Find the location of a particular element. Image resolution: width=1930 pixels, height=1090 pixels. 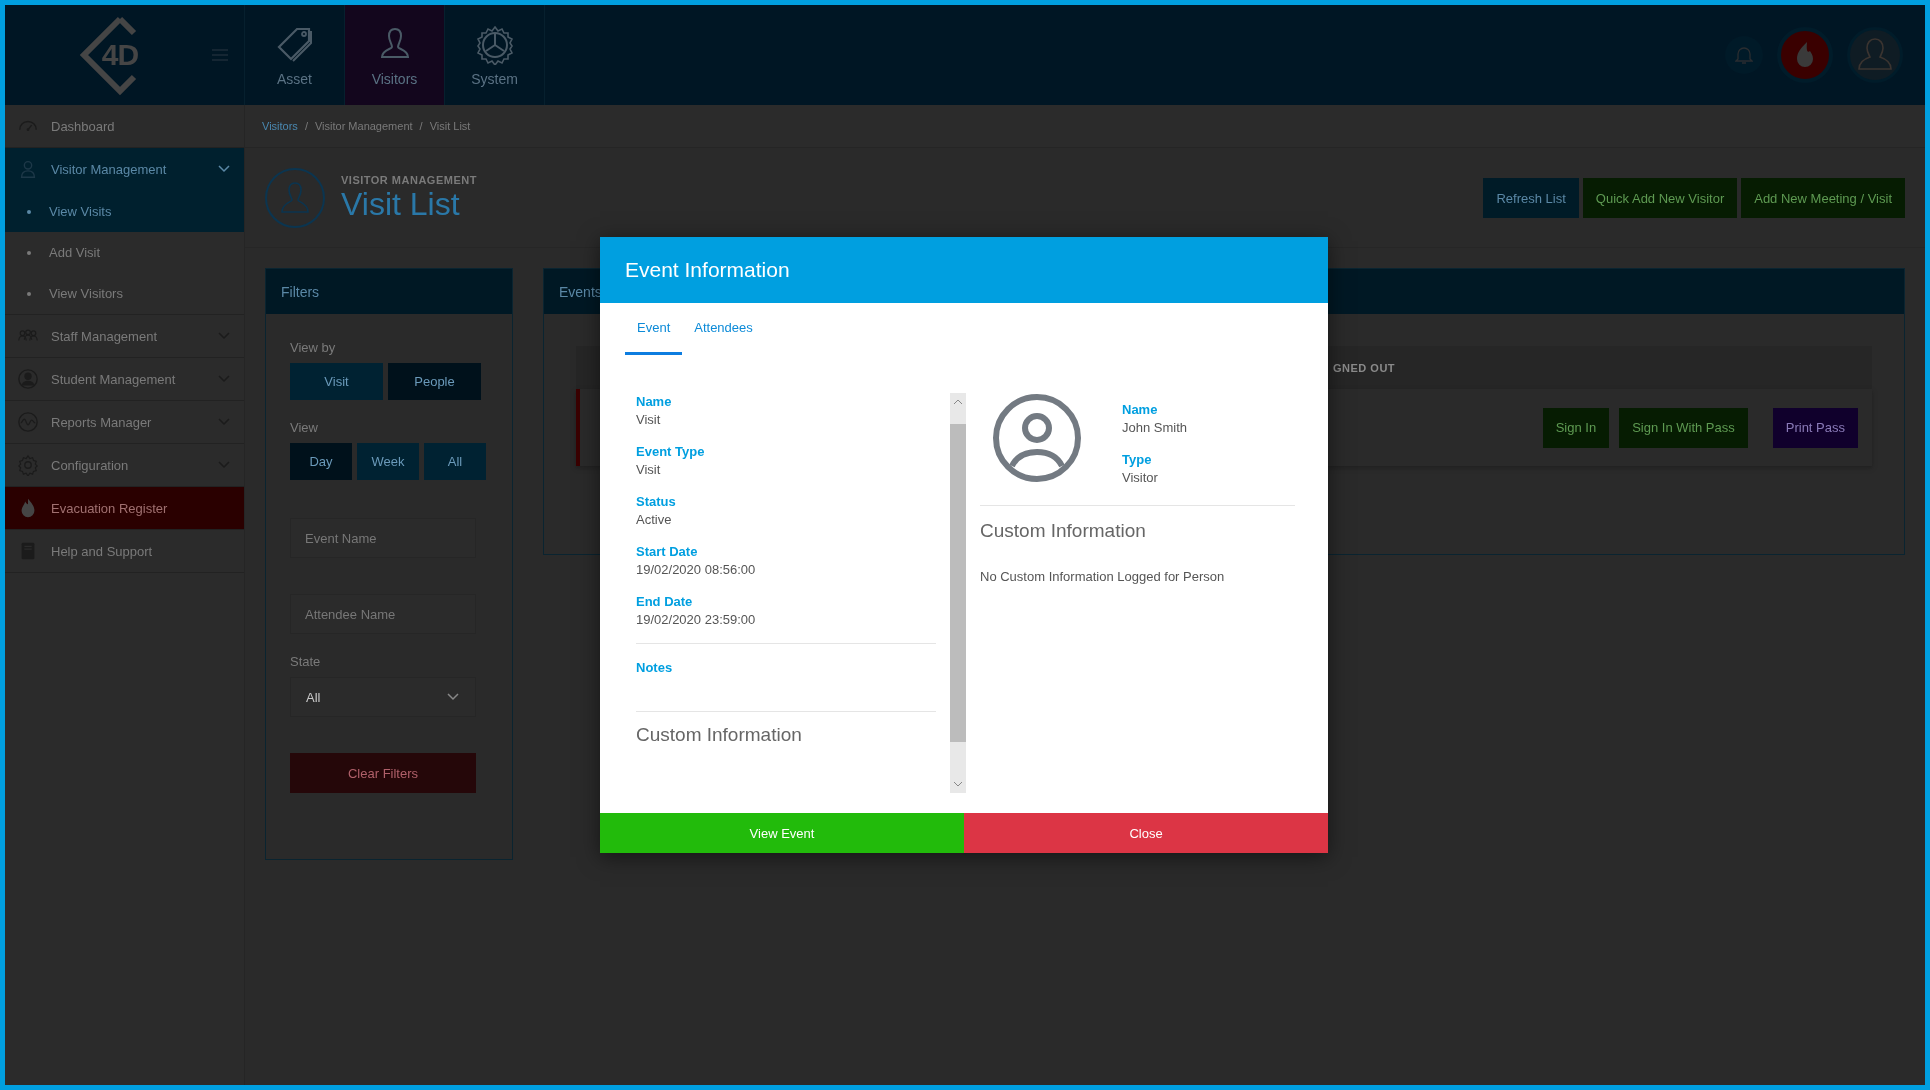

gear-icon is located at coordinates (494, 45).